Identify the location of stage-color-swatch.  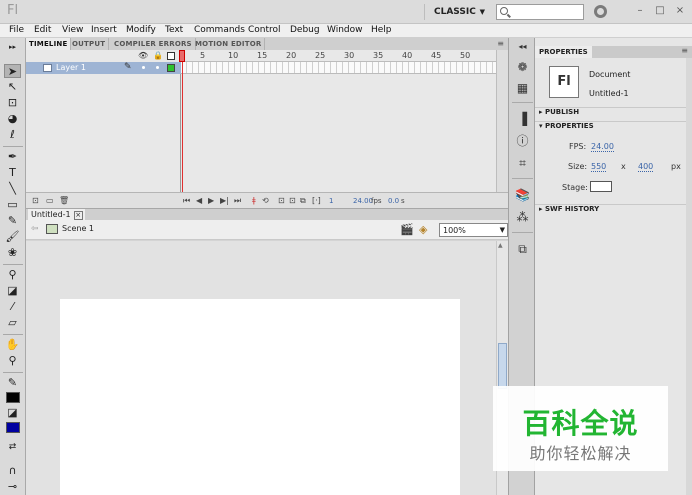
(601, 186).